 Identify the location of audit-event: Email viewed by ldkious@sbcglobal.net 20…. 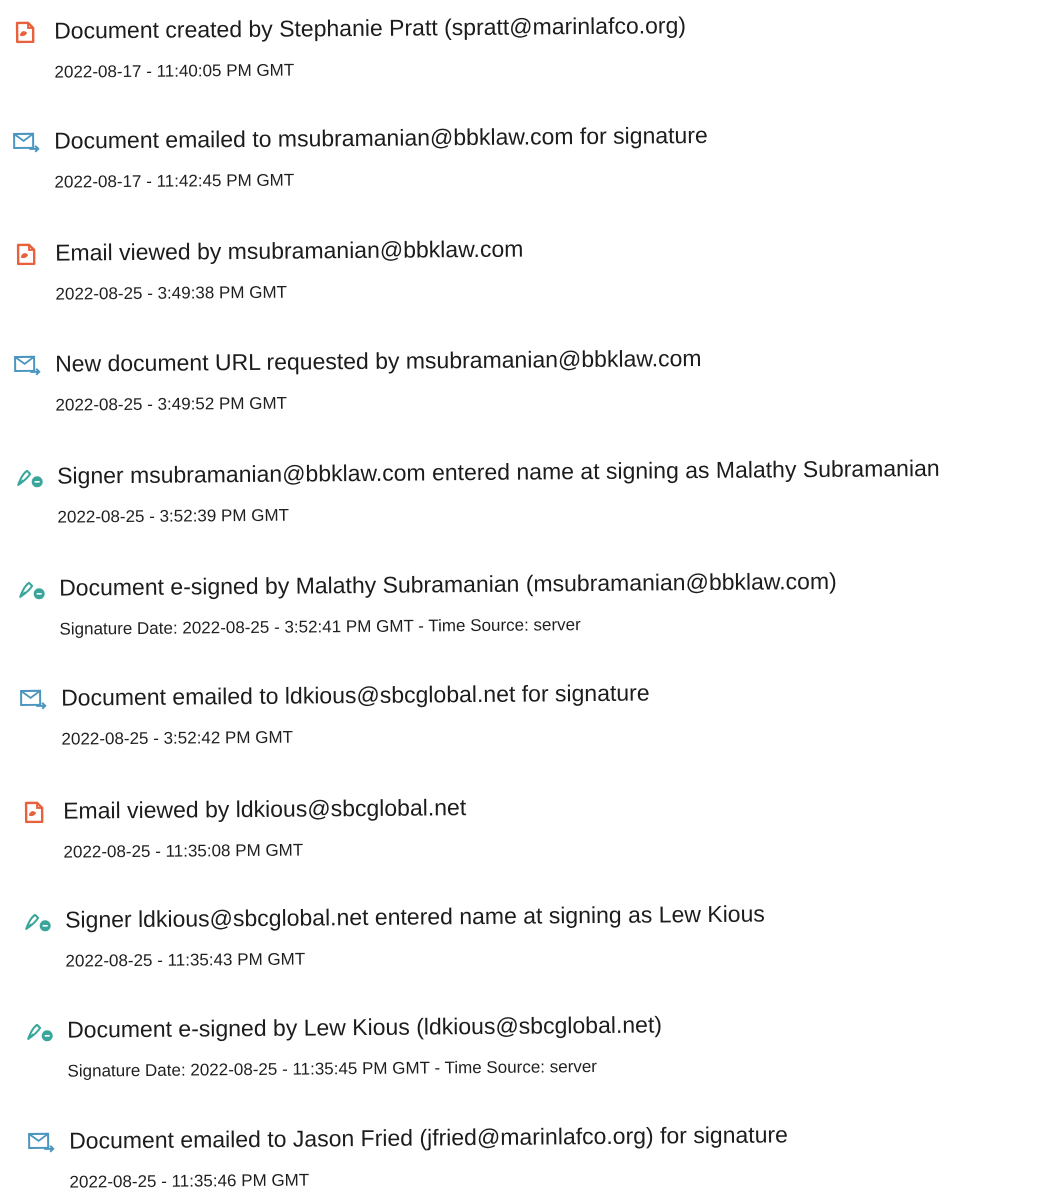
(531, 831).